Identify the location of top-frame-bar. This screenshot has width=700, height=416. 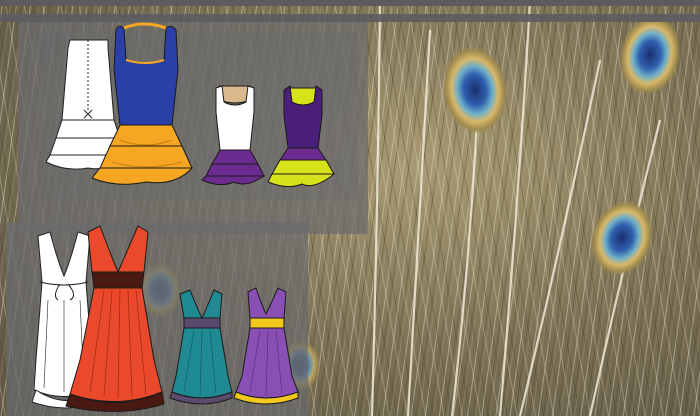
(350, 3).